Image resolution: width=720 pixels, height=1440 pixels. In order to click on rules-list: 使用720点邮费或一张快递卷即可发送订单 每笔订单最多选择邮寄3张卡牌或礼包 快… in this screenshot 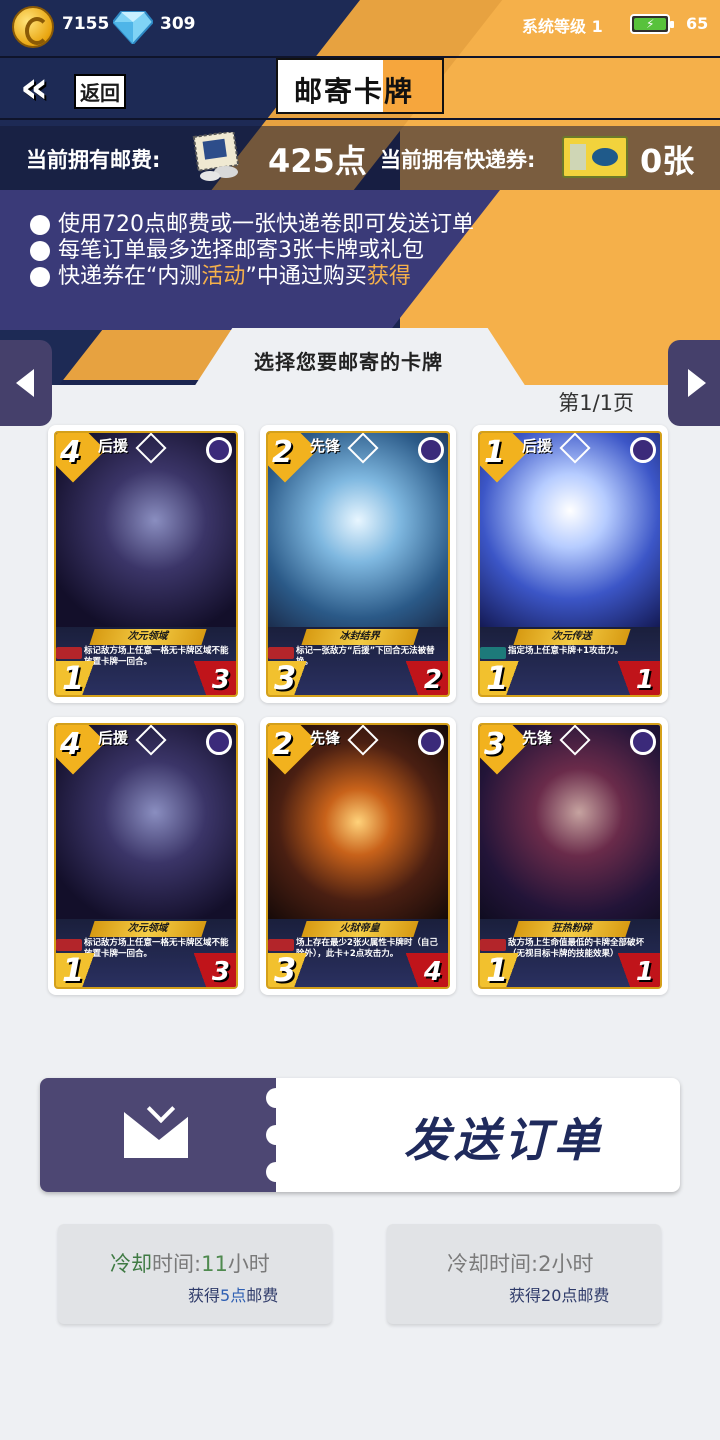, I will do `click(252, 251)`.